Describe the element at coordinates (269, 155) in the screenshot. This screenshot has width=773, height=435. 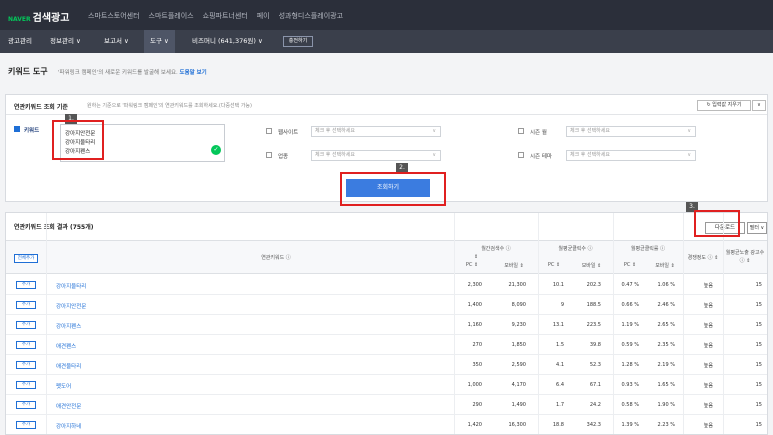
I see `industry-checkbox` at that location.